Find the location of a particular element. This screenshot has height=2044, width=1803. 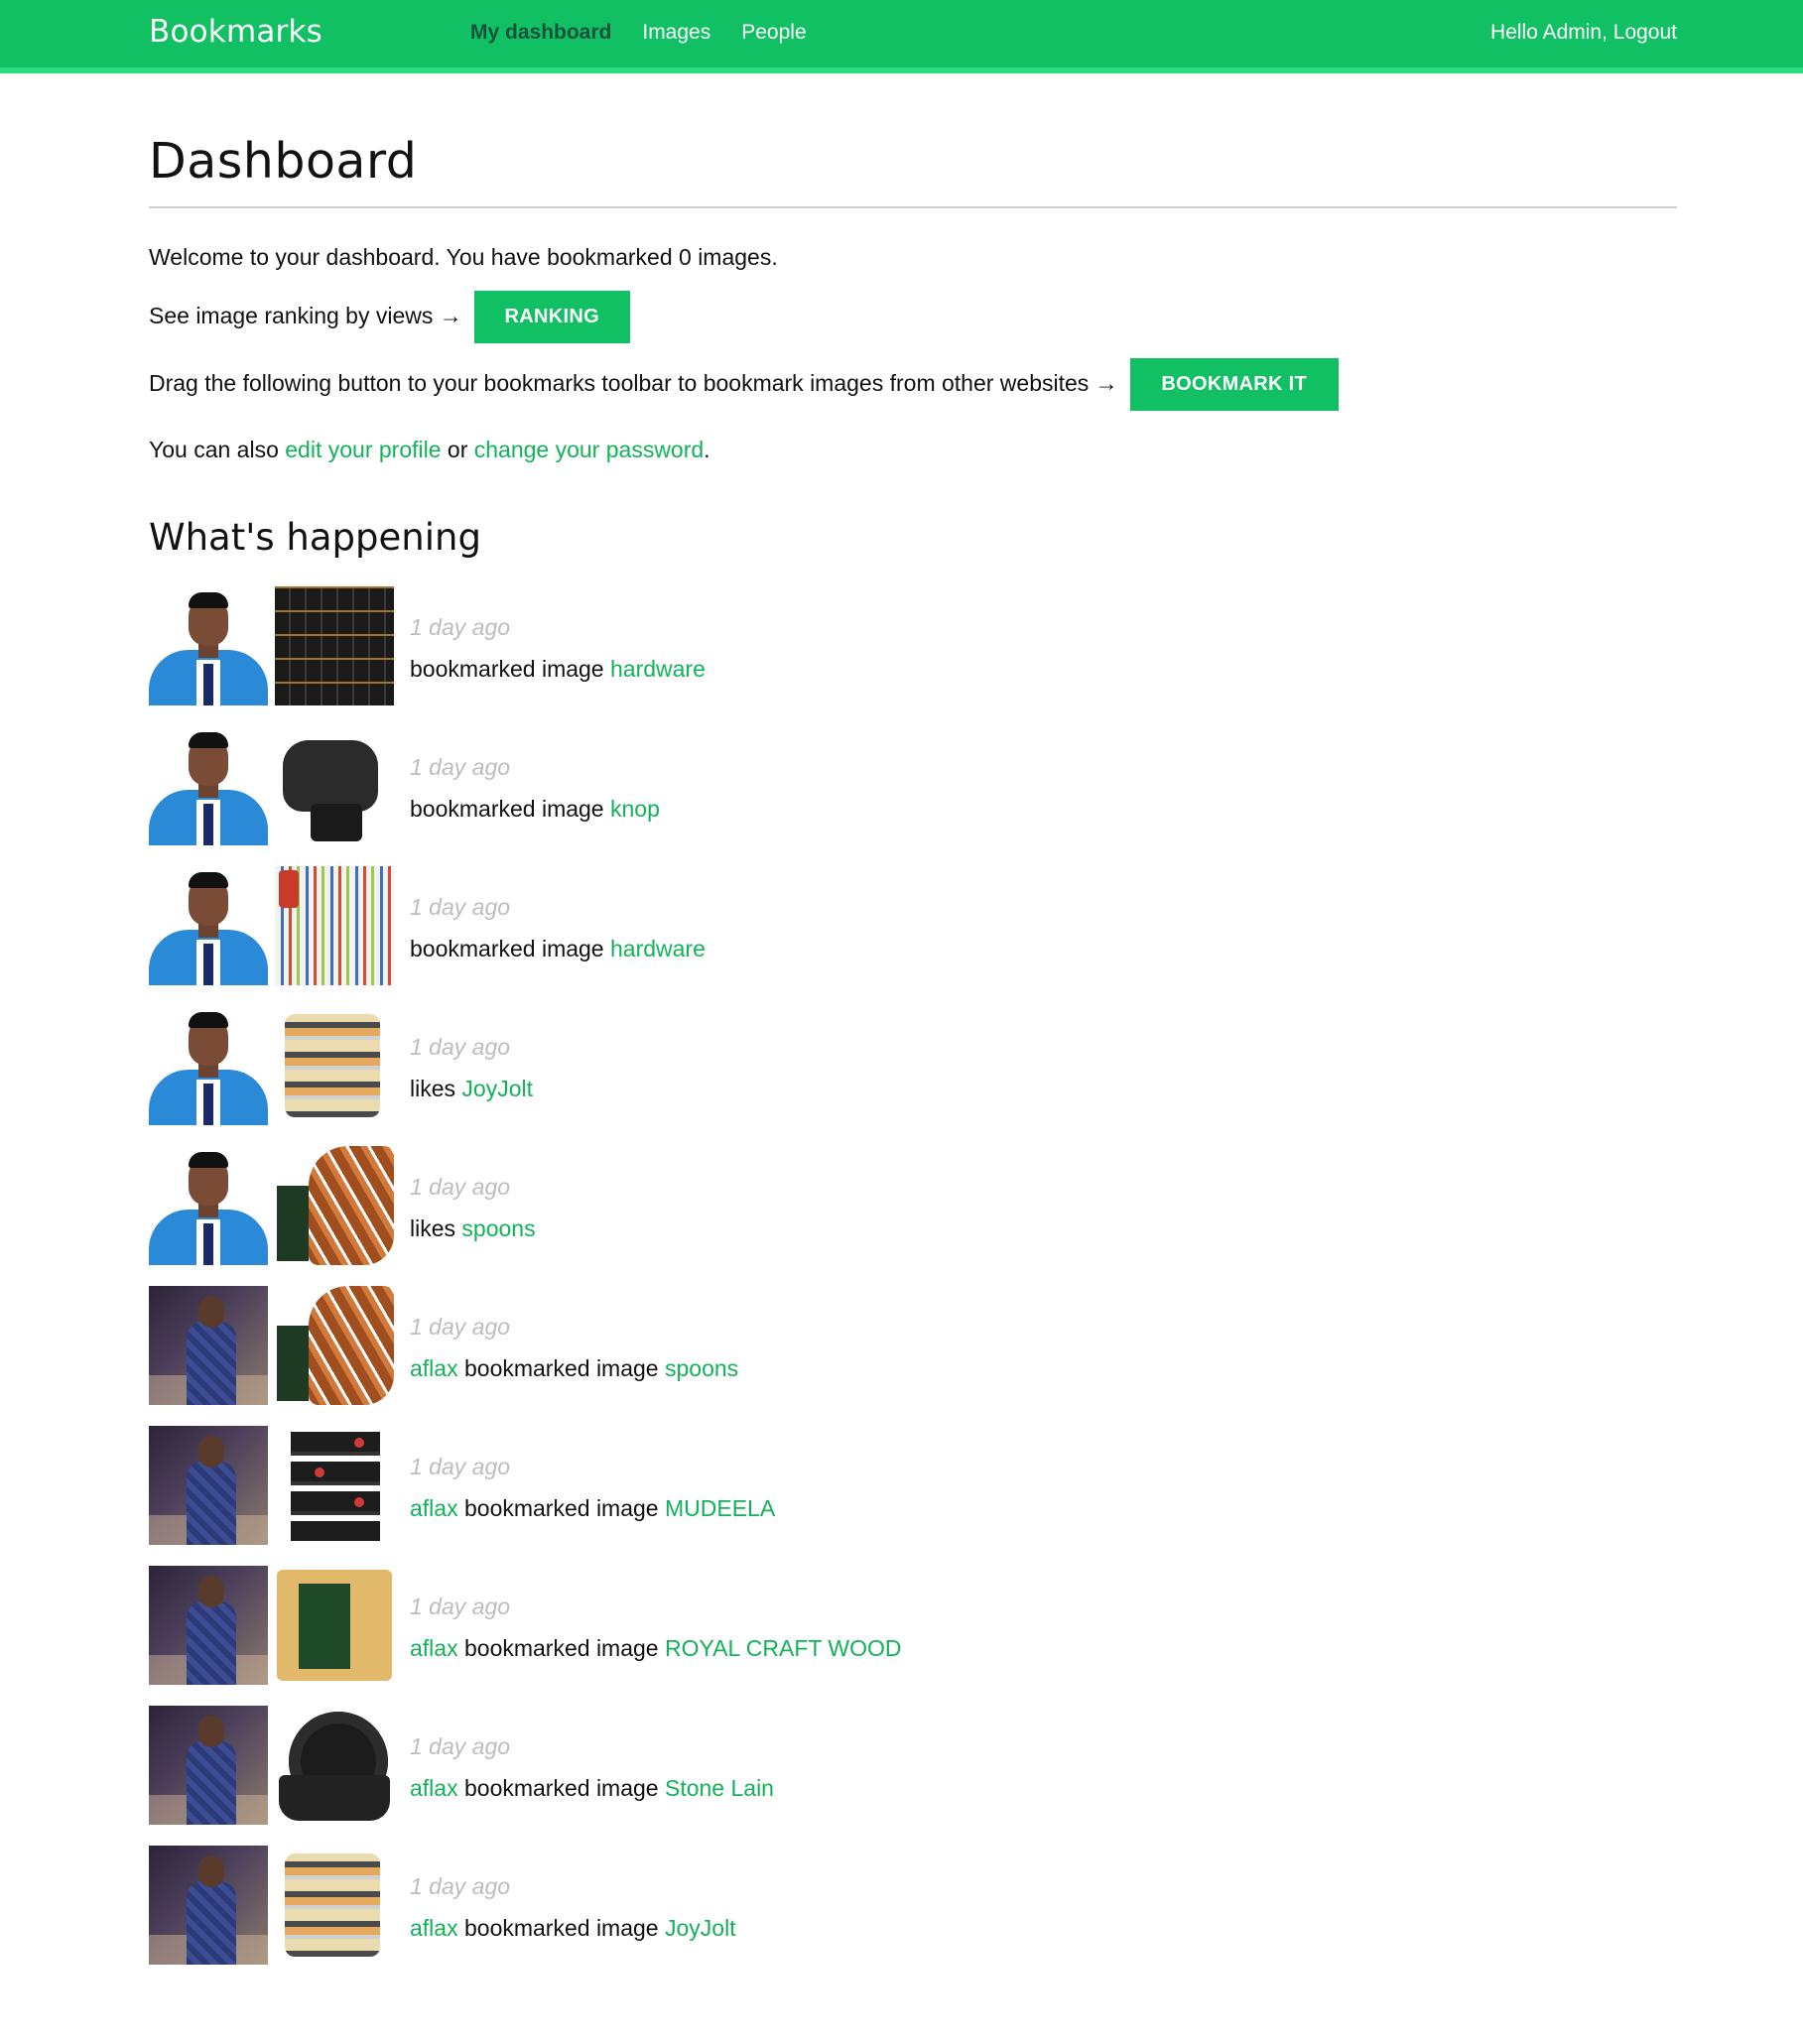

links-prefix: You can also is located at coordinates (214, 449).